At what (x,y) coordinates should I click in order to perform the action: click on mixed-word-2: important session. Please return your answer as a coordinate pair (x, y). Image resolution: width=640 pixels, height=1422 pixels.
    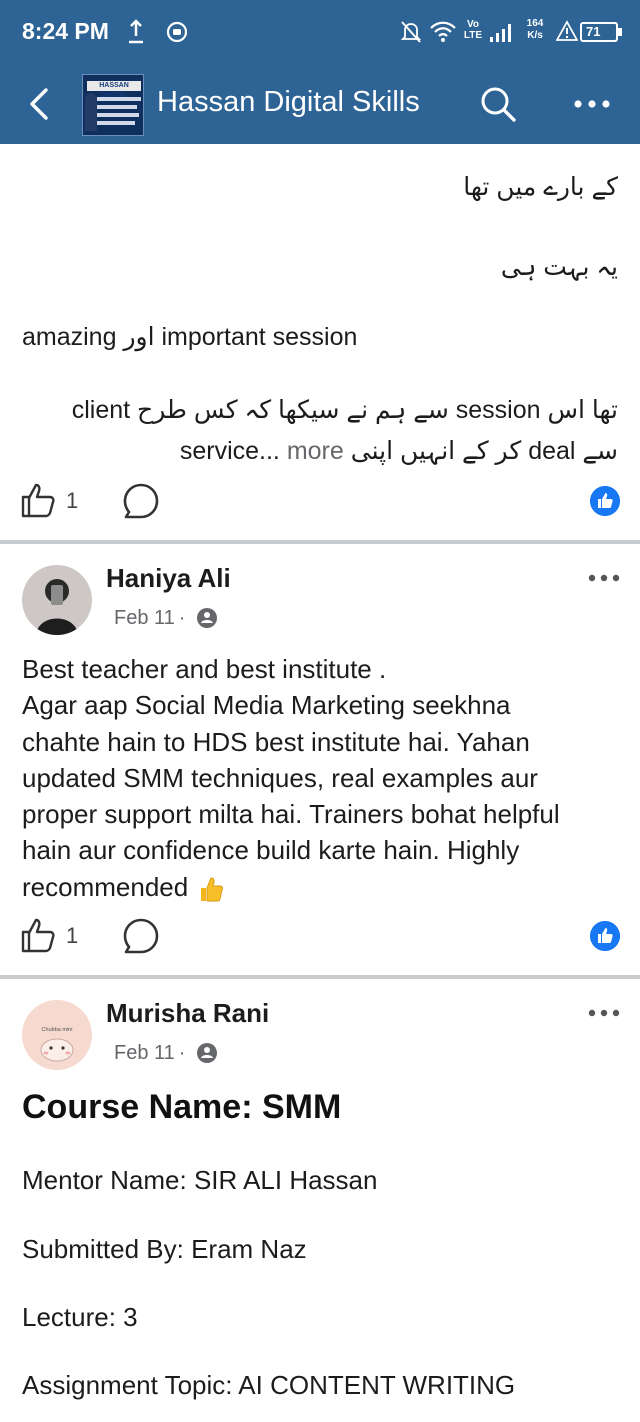
    Looking at the image, I should click on (259, 337).